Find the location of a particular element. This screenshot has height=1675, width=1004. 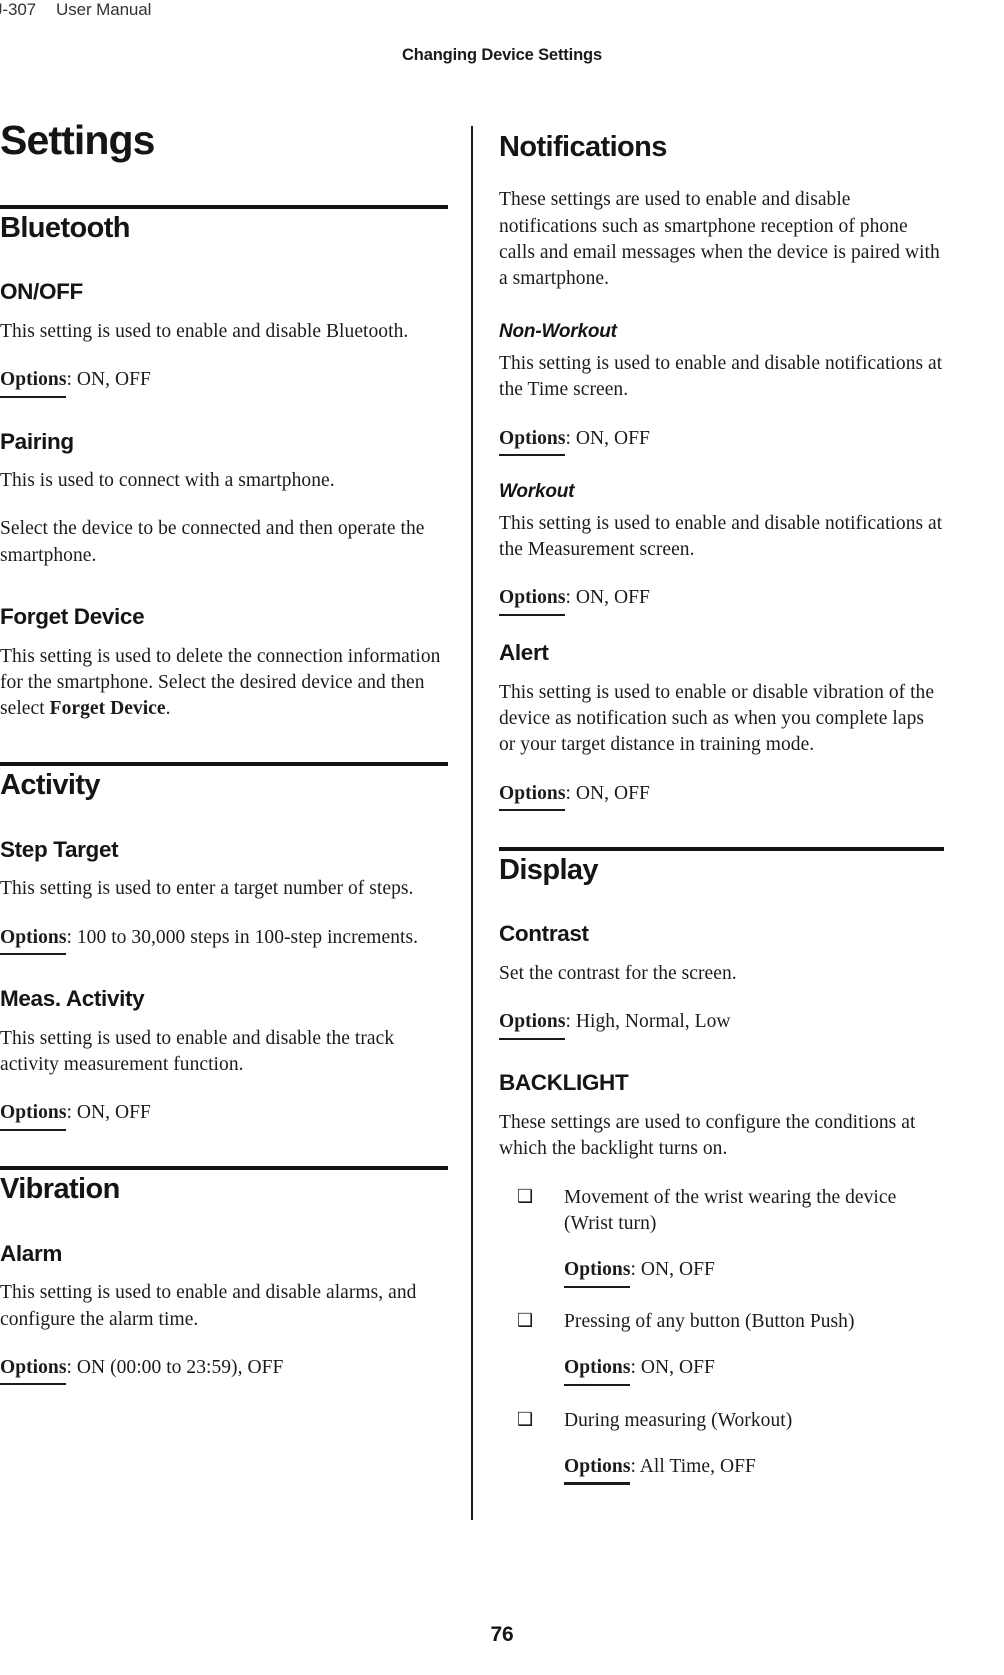

chapter-title: Changing Device Settings is located at coordinates (502, 55).